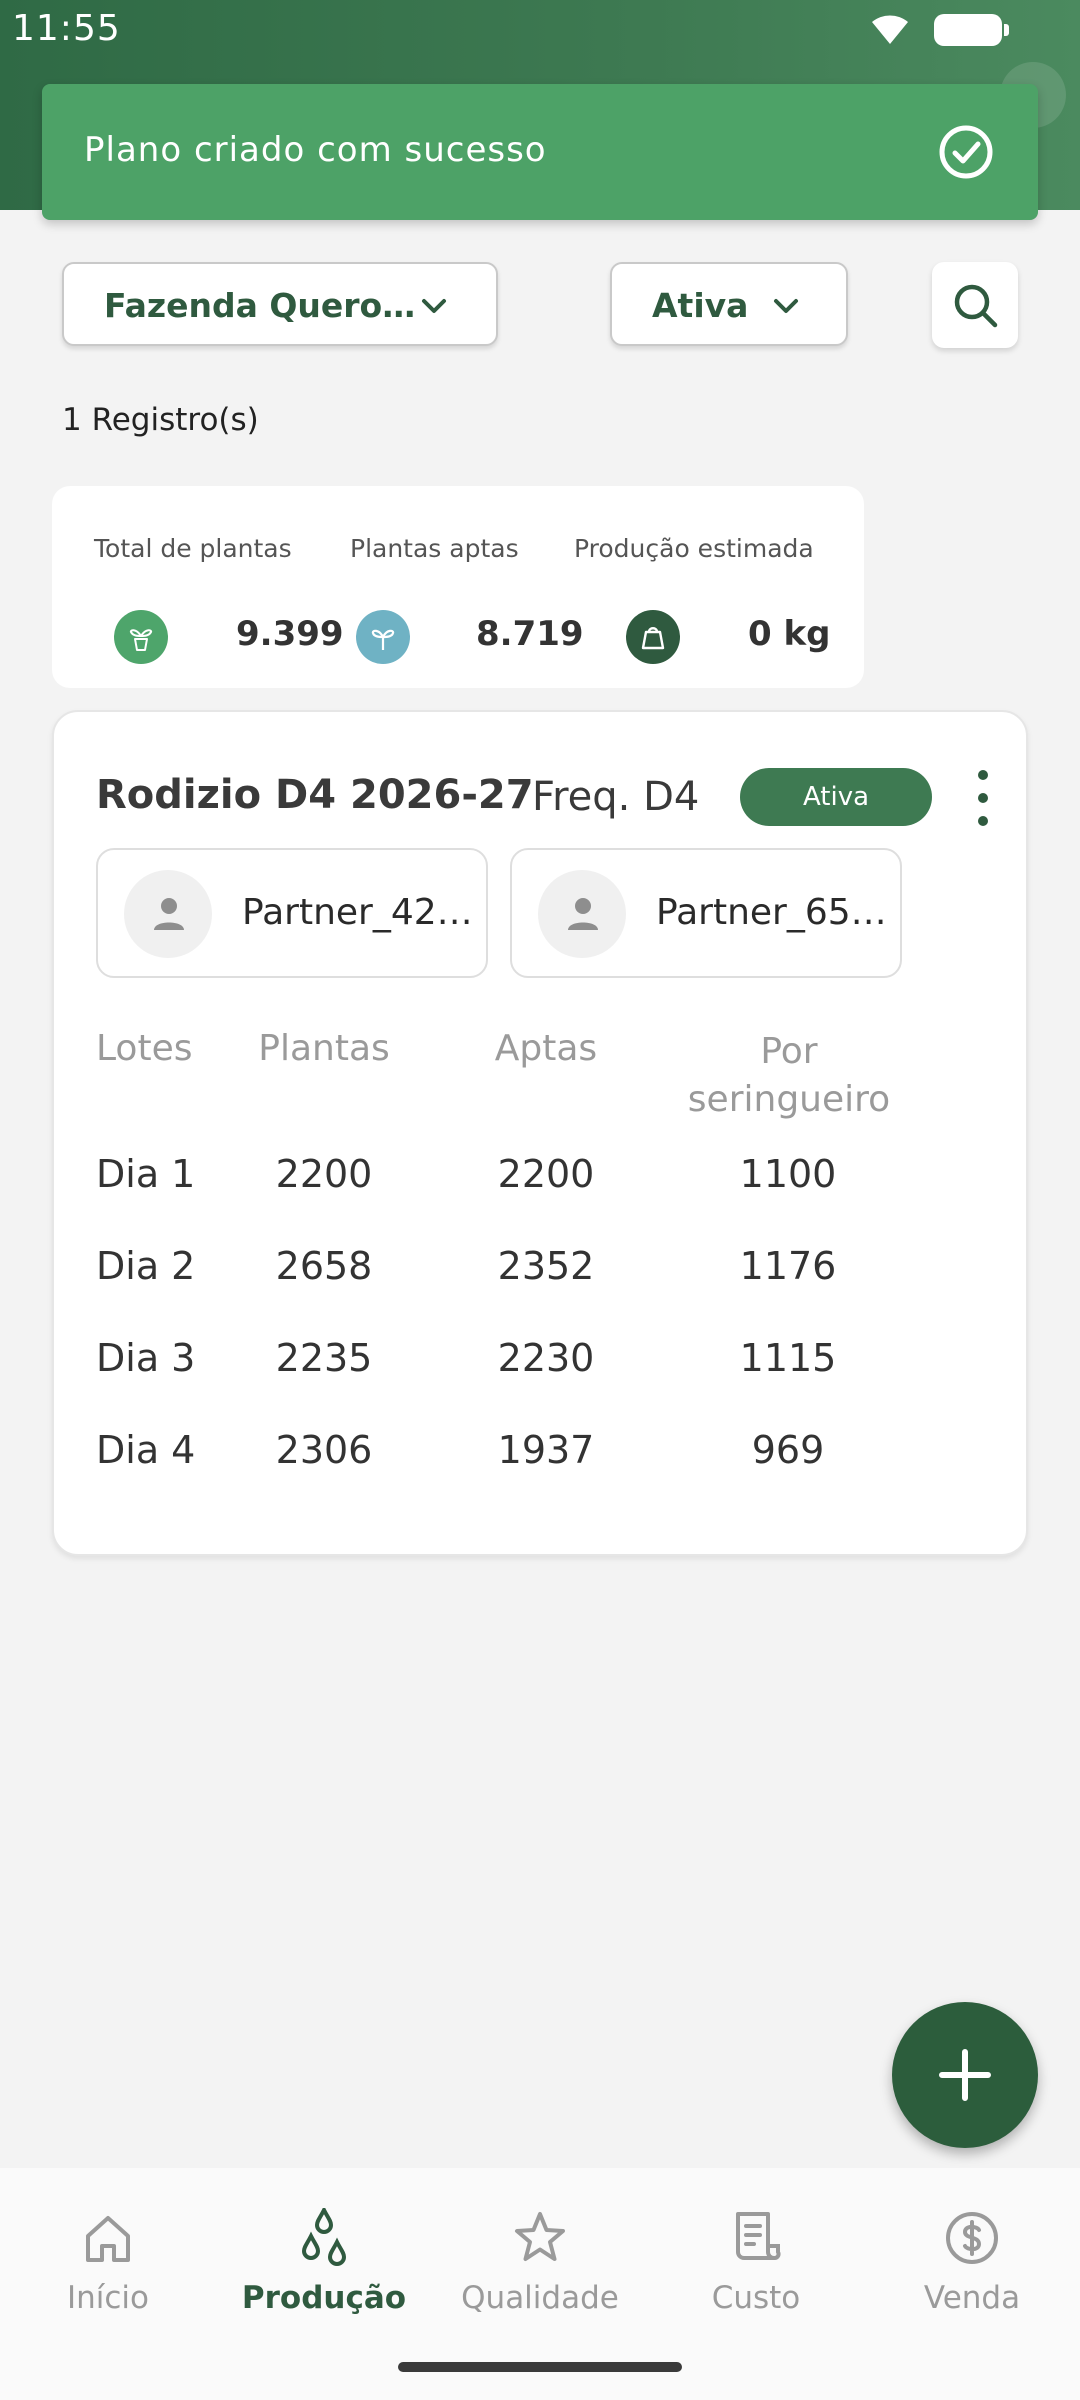  I want to click on summary-producao-label: Produção estimada, so click(694, 548).